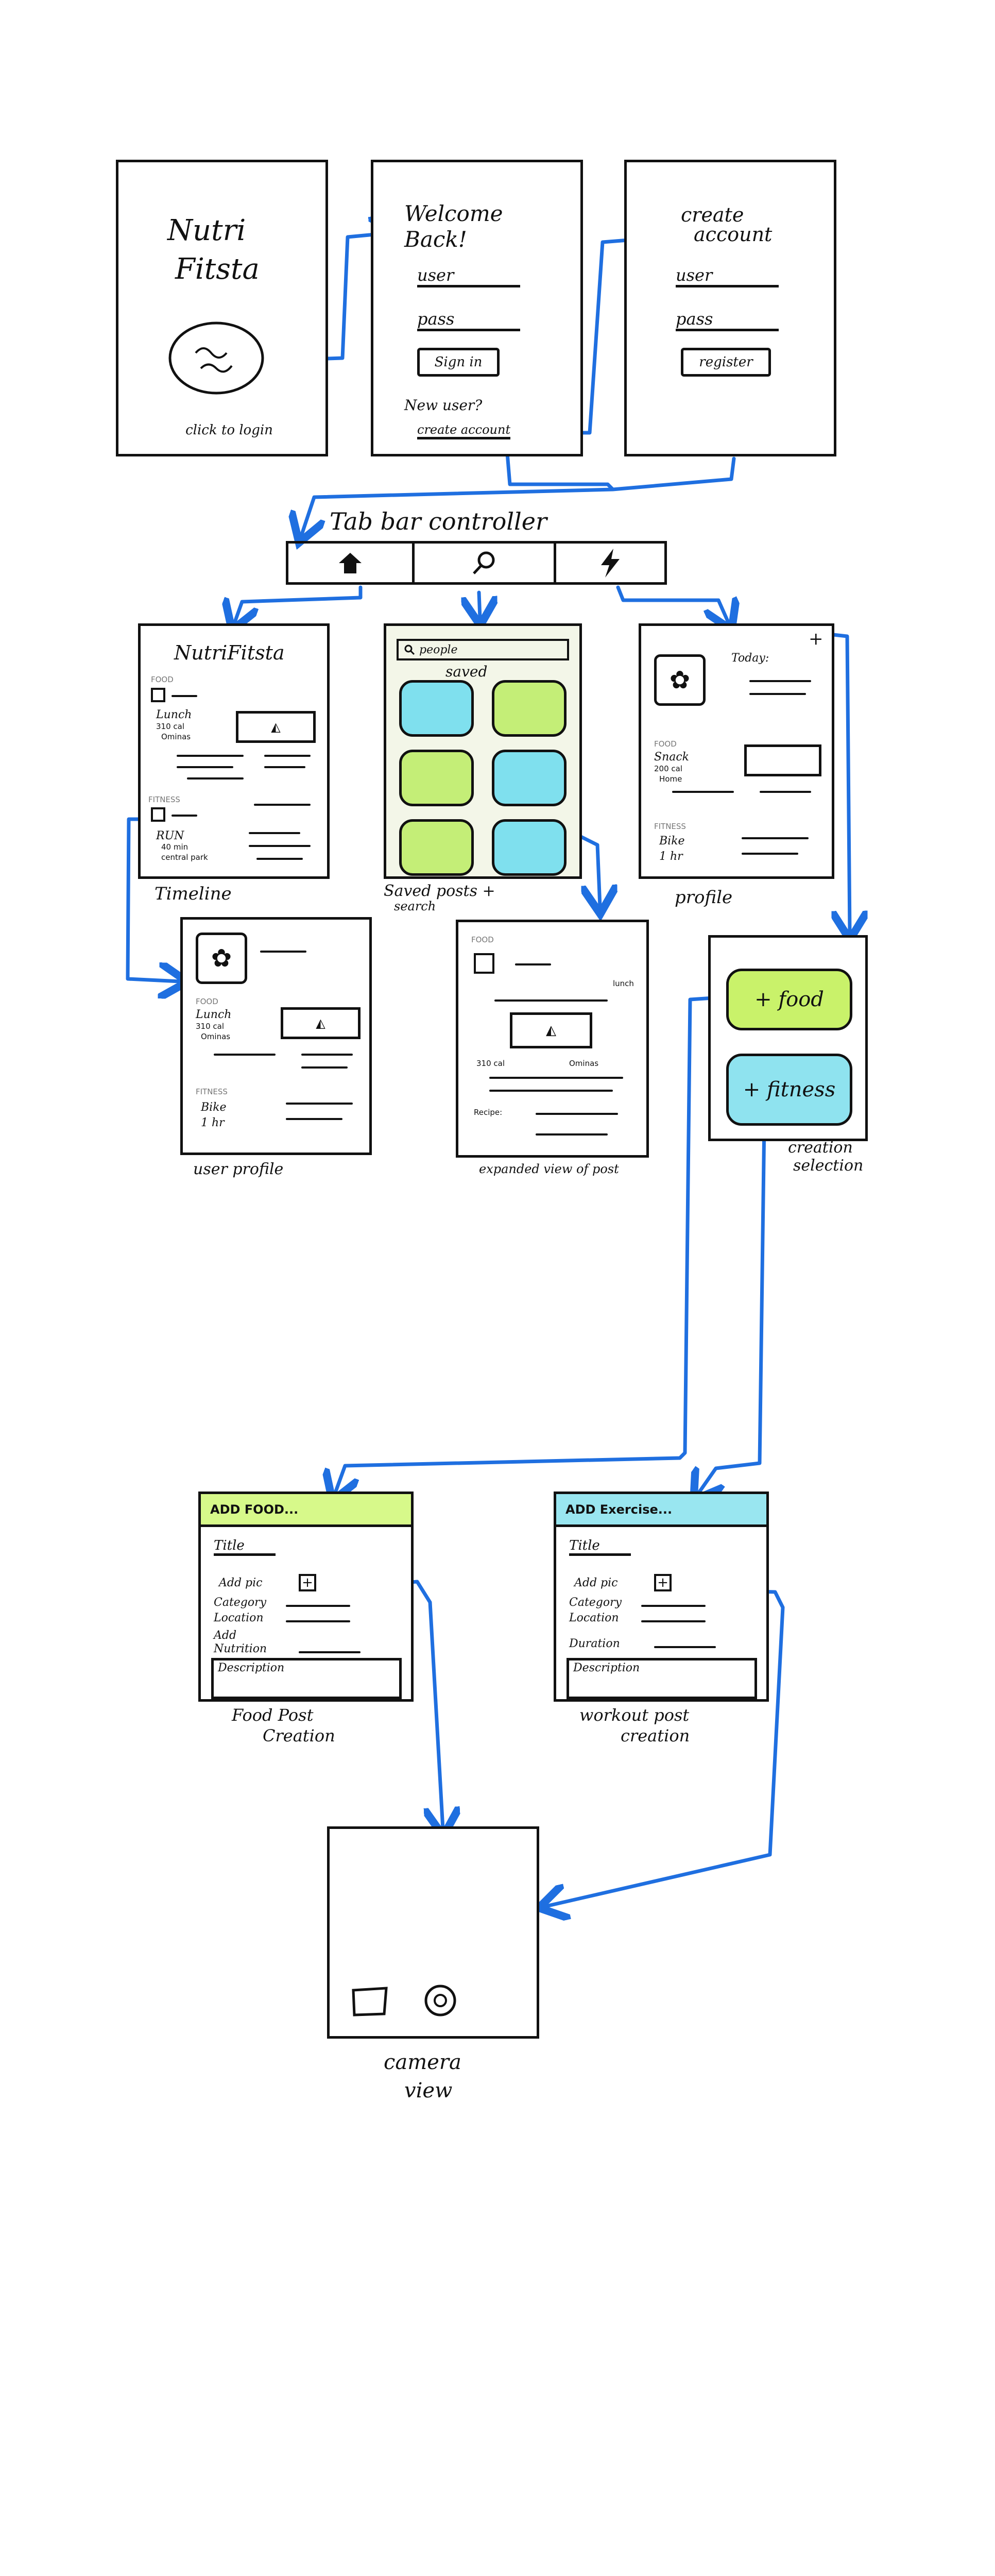  What do you see at coordinates (440, 2001) in the screenshot?
I see `shutter-icon` at bounding box center [440, 2001].